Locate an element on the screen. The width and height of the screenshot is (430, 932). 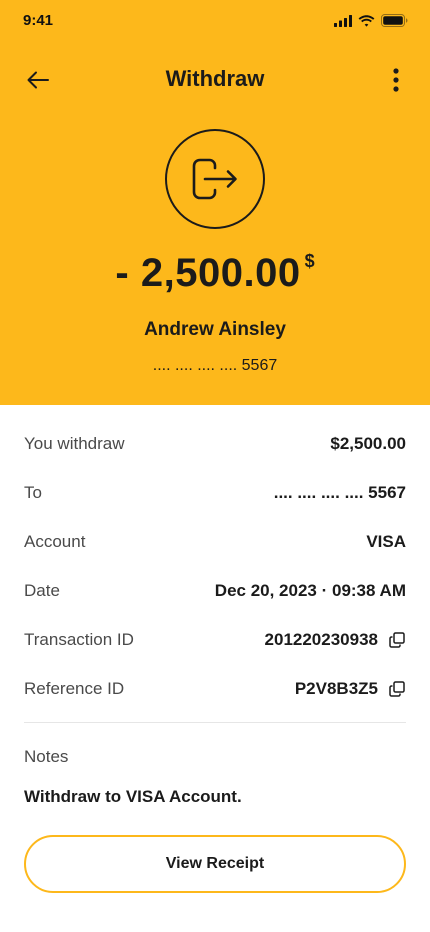
detail-row-amount: You withdraw $2,500.00 is located at coordinates (215, 443).